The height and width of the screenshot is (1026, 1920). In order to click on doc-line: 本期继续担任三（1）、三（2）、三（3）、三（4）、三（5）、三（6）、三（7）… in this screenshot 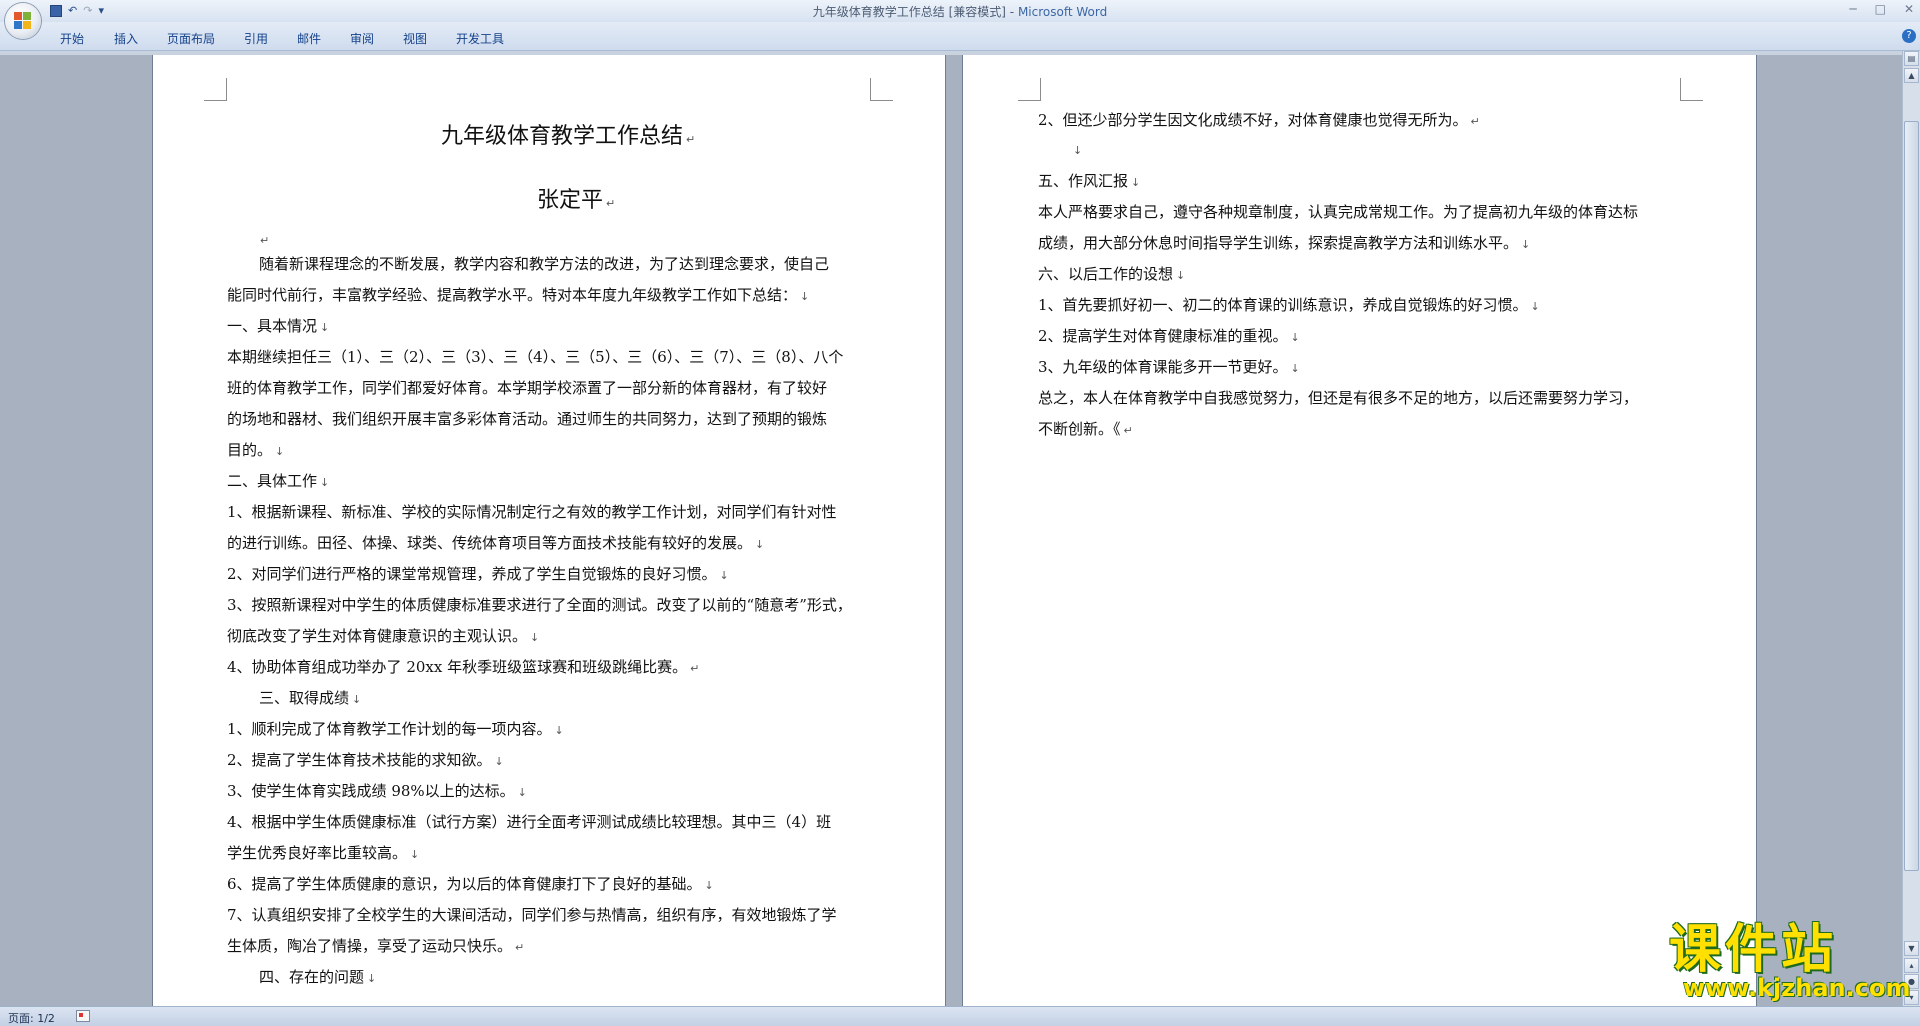, I will do `click(535, 356)`.